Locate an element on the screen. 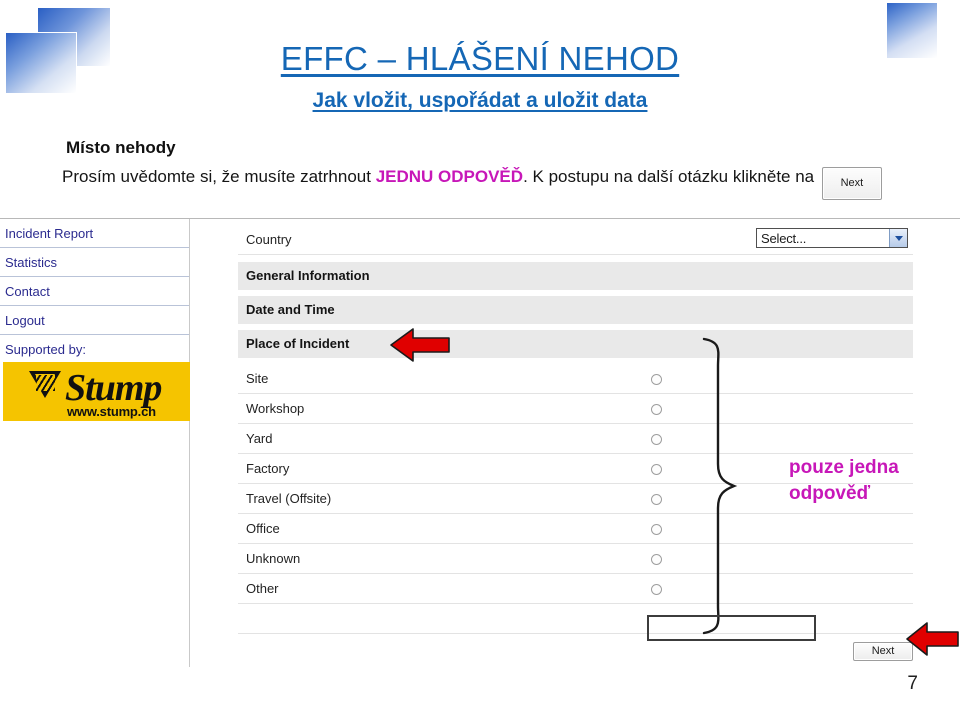 The image size is (960, 701). sidebar-item-statistics: Statistics is located at coordinates (94, 262).